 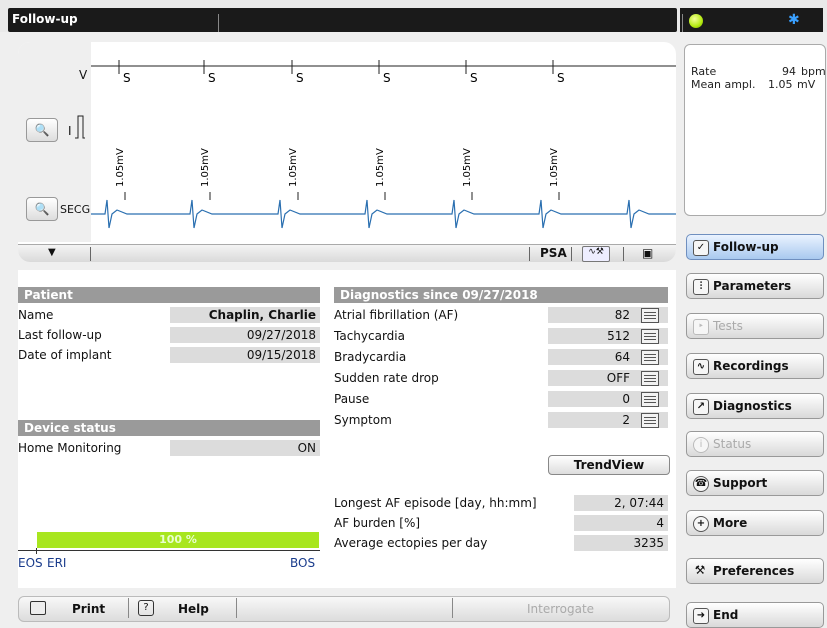 I want to click on rate-label: Rate, so click(x=704, y=71).